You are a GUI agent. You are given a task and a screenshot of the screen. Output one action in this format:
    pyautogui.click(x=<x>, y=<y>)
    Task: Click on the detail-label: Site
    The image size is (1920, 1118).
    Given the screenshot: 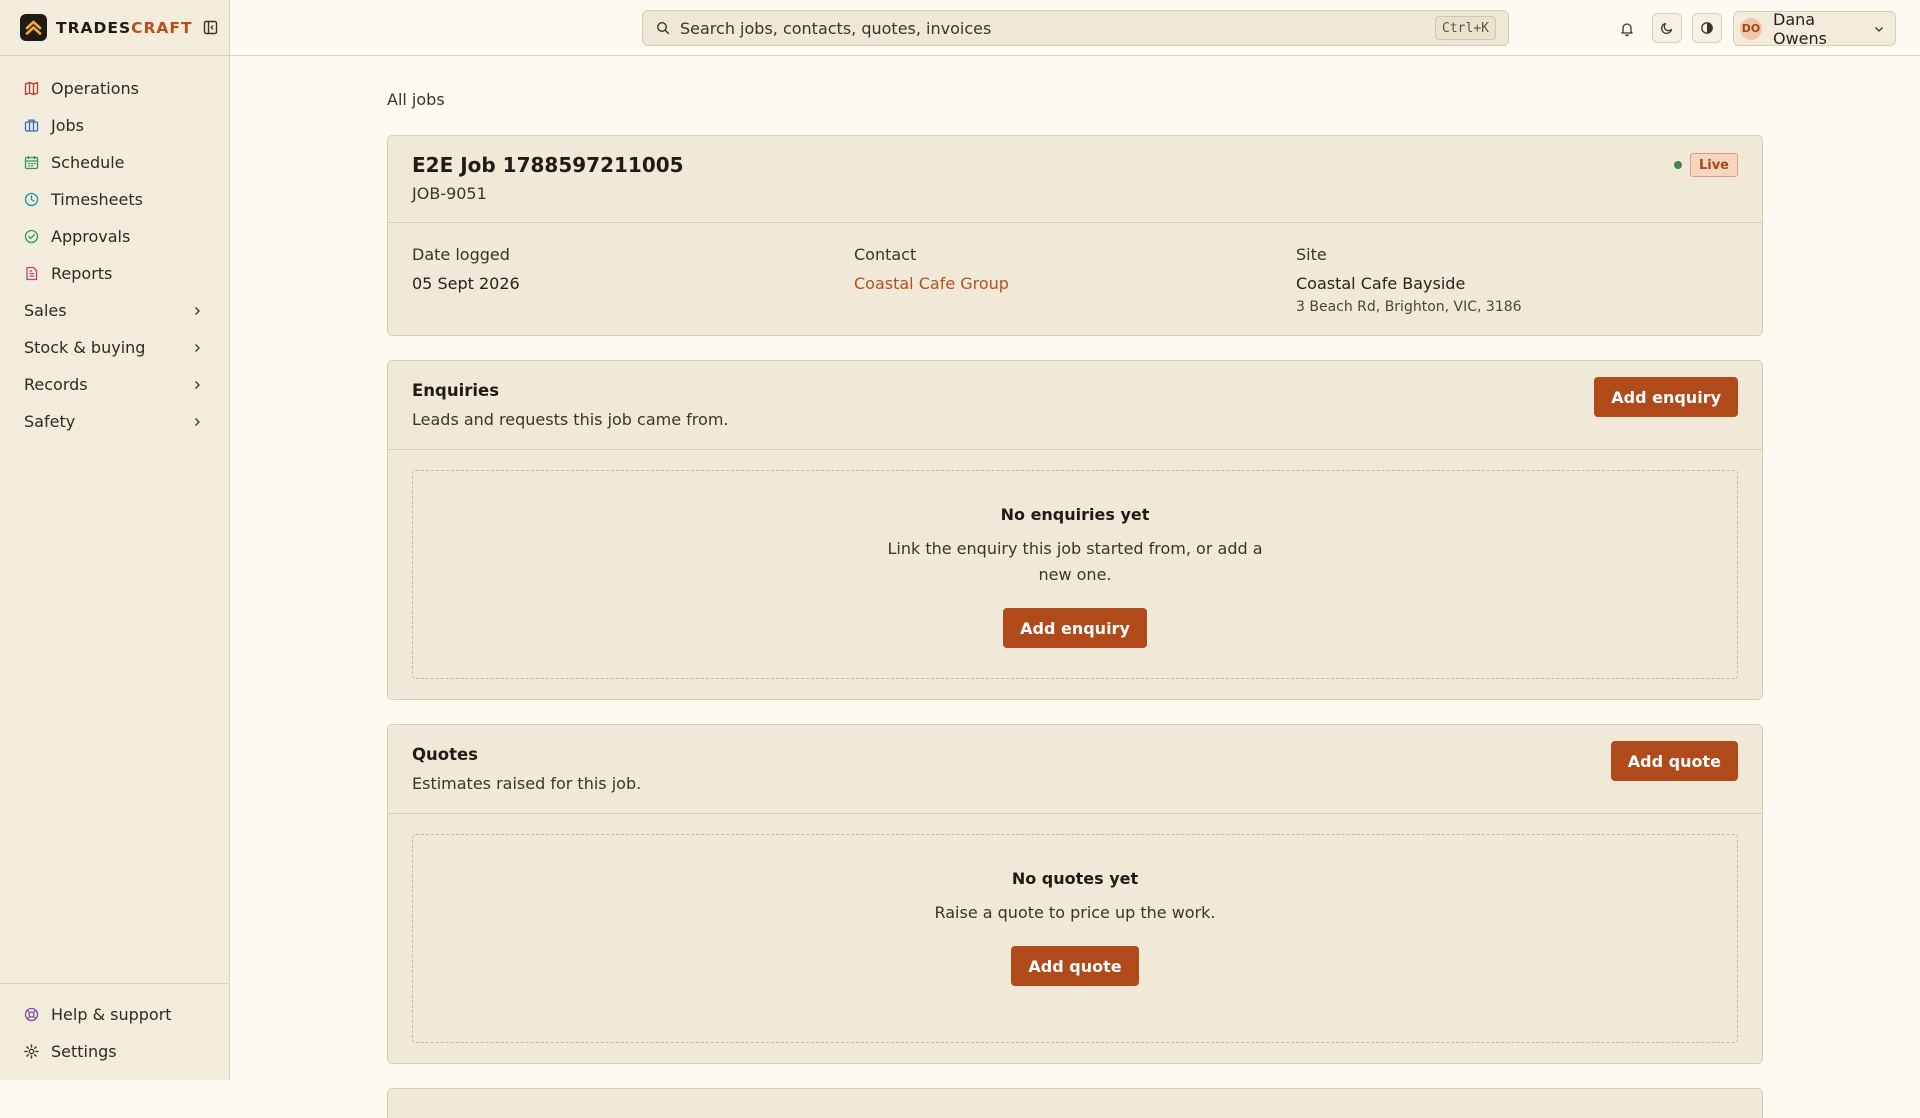 What is the action you would take?
    pyautogui.click(x=1311, y=254)
    